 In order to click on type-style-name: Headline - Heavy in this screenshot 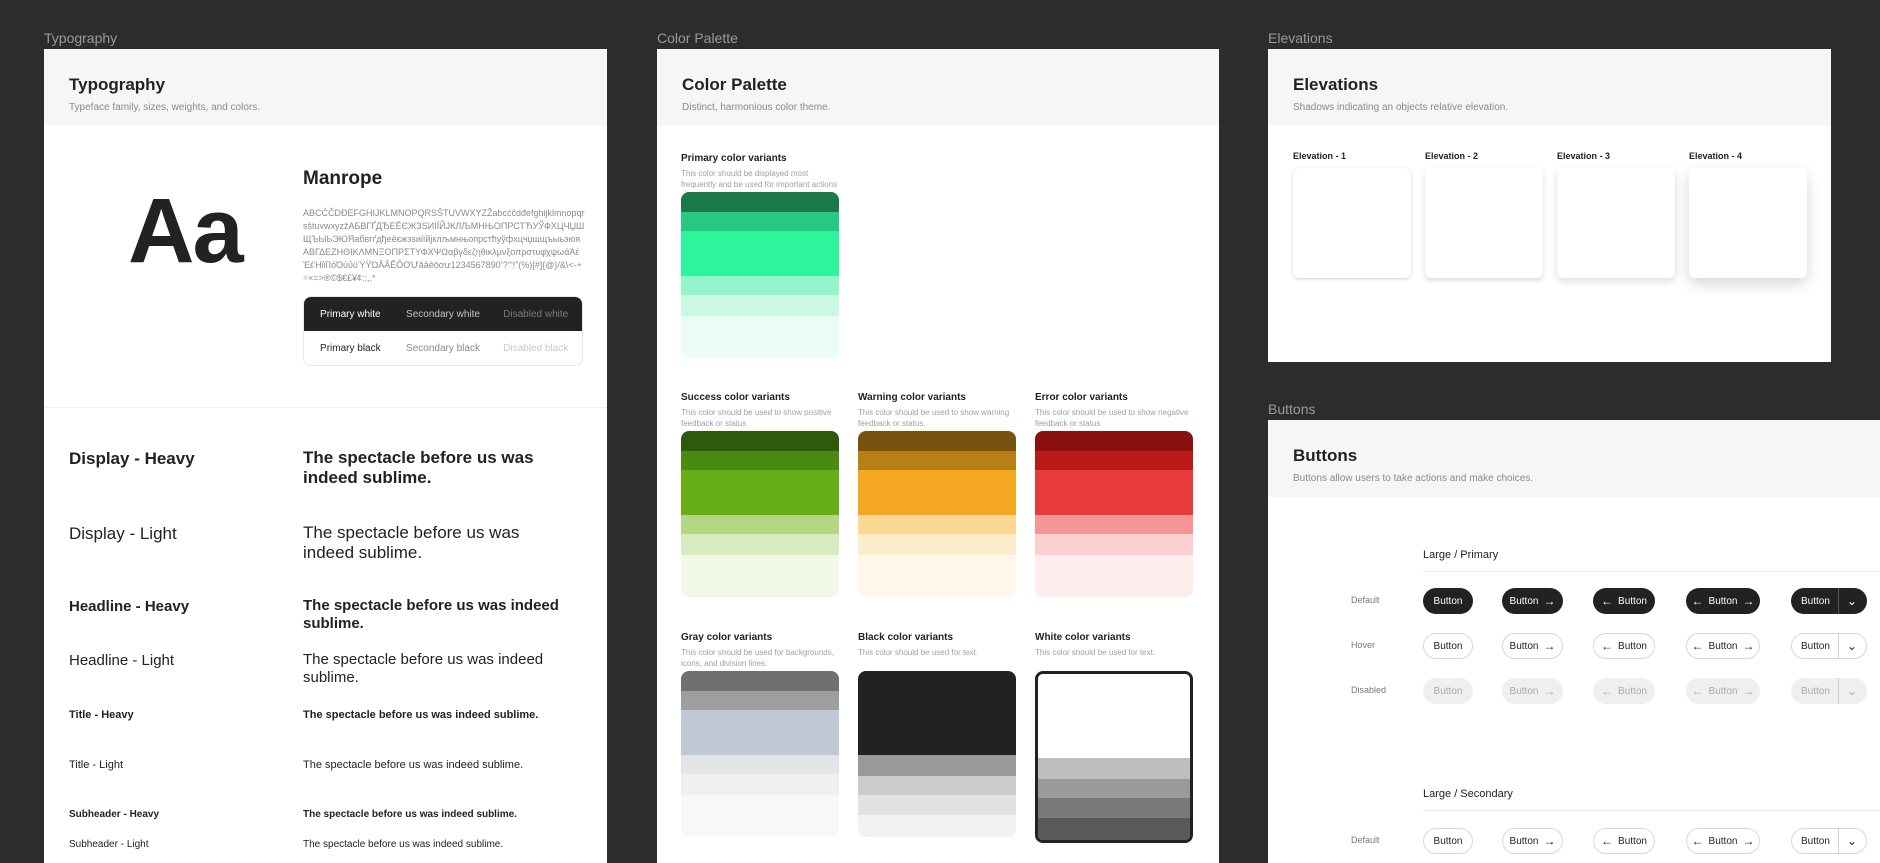, I will do `click(129, 606)`.